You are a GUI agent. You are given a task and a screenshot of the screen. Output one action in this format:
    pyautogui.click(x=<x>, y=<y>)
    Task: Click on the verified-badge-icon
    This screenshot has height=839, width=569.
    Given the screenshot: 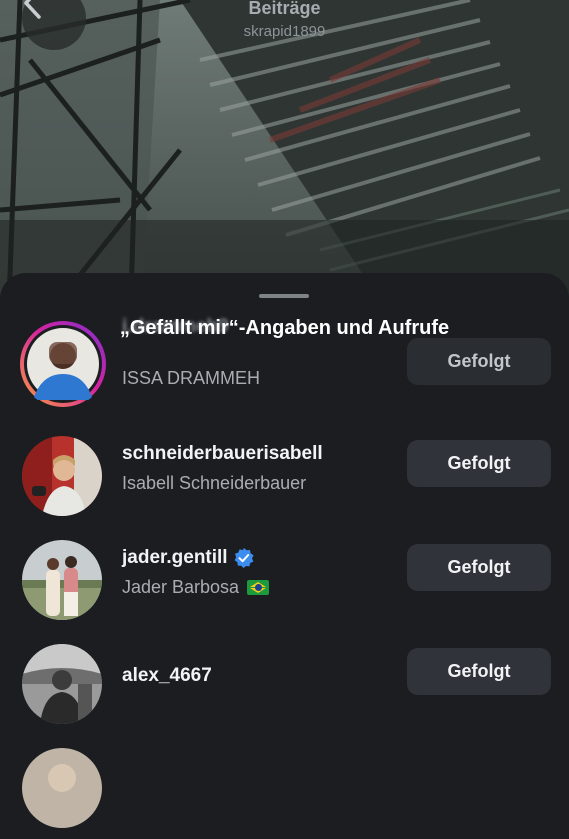 What is the action you would take?
    pyautogui.click(x=244, y=558)
    